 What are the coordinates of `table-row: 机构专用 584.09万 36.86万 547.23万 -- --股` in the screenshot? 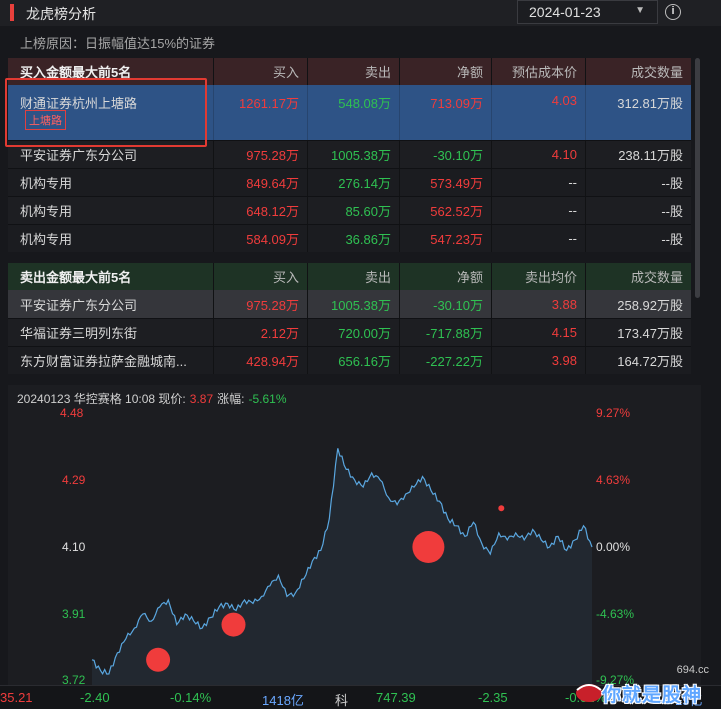 It's located at (349, 238).